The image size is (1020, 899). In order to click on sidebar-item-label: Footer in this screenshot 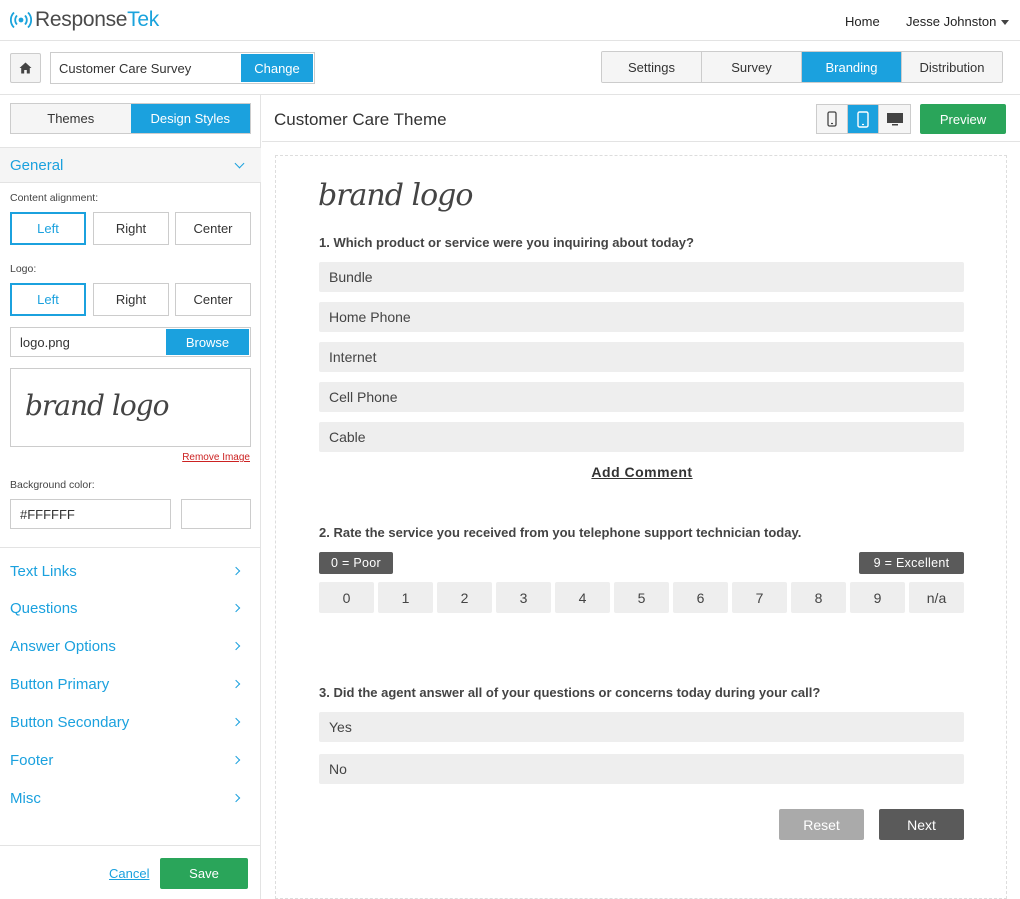, I will do `click(32, 760)`.